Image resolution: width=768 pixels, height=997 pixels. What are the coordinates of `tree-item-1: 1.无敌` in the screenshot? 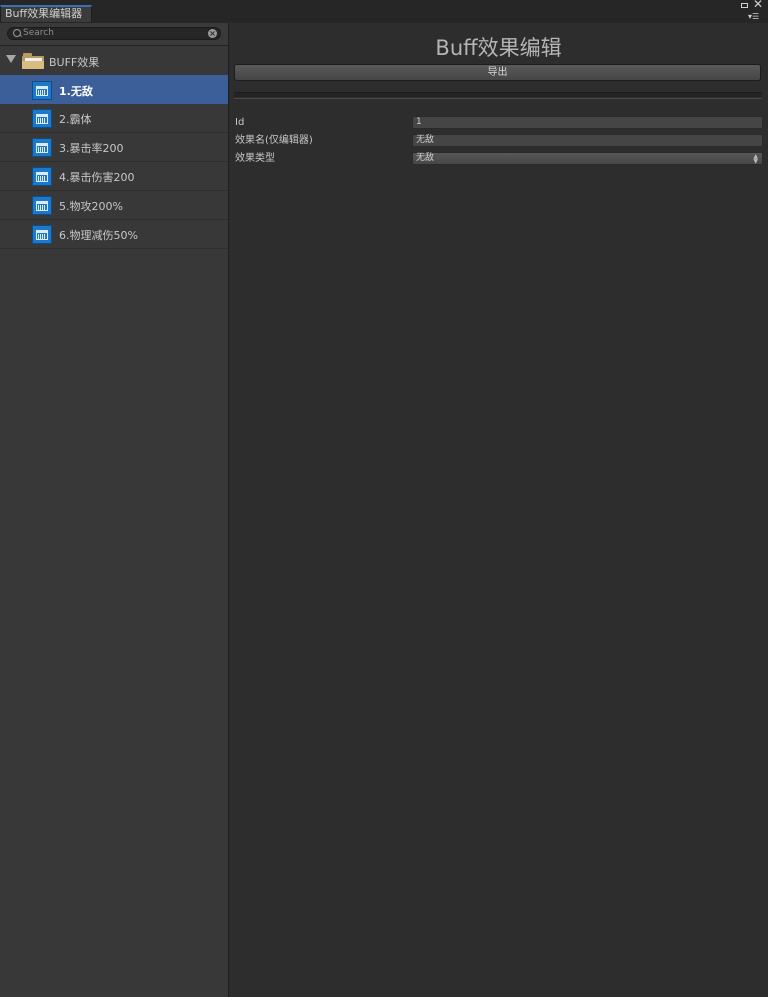 It's located at (114, 89).